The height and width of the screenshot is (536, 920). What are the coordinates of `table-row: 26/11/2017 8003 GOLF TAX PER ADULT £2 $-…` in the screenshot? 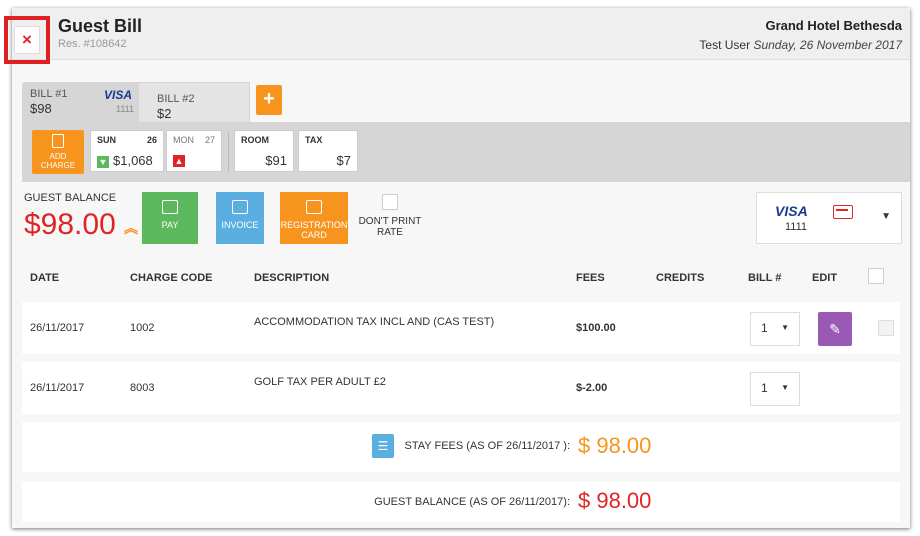 It's located at (461, 388).